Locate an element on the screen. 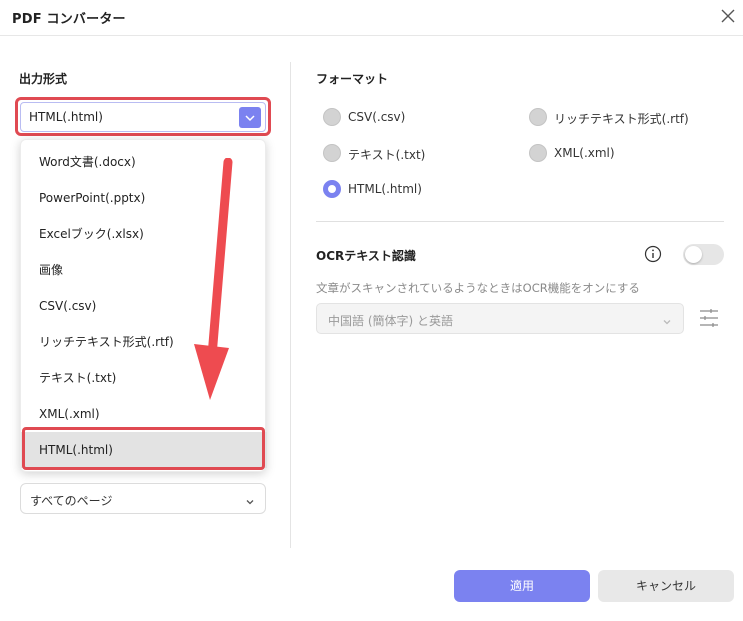  radio-html is located at coordinates (332, 189).